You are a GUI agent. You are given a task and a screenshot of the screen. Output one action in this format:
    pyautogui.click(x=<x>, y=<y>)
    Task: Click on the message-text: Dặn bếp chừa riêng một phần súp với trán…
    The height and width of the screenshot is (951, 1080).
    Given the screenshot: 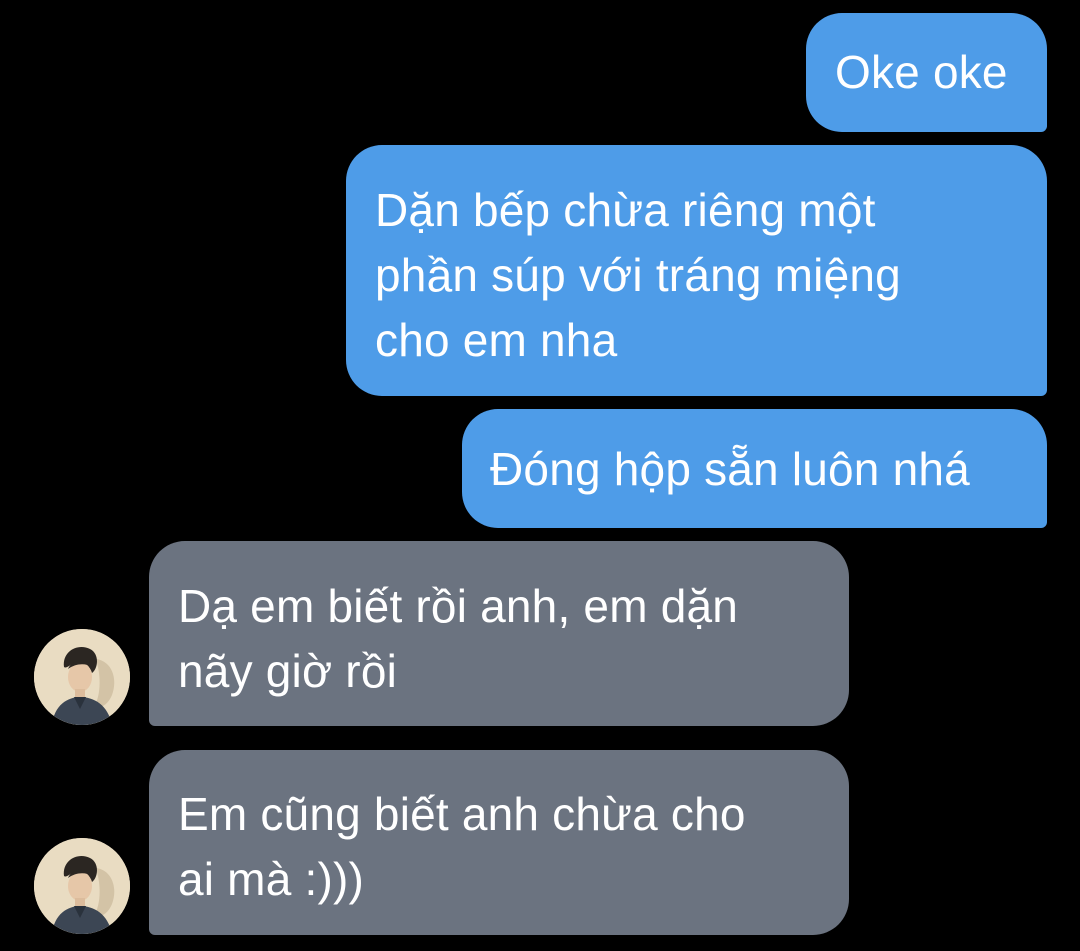 What is the action you would take?
    pyautogui.click(x=638, y=275)
    